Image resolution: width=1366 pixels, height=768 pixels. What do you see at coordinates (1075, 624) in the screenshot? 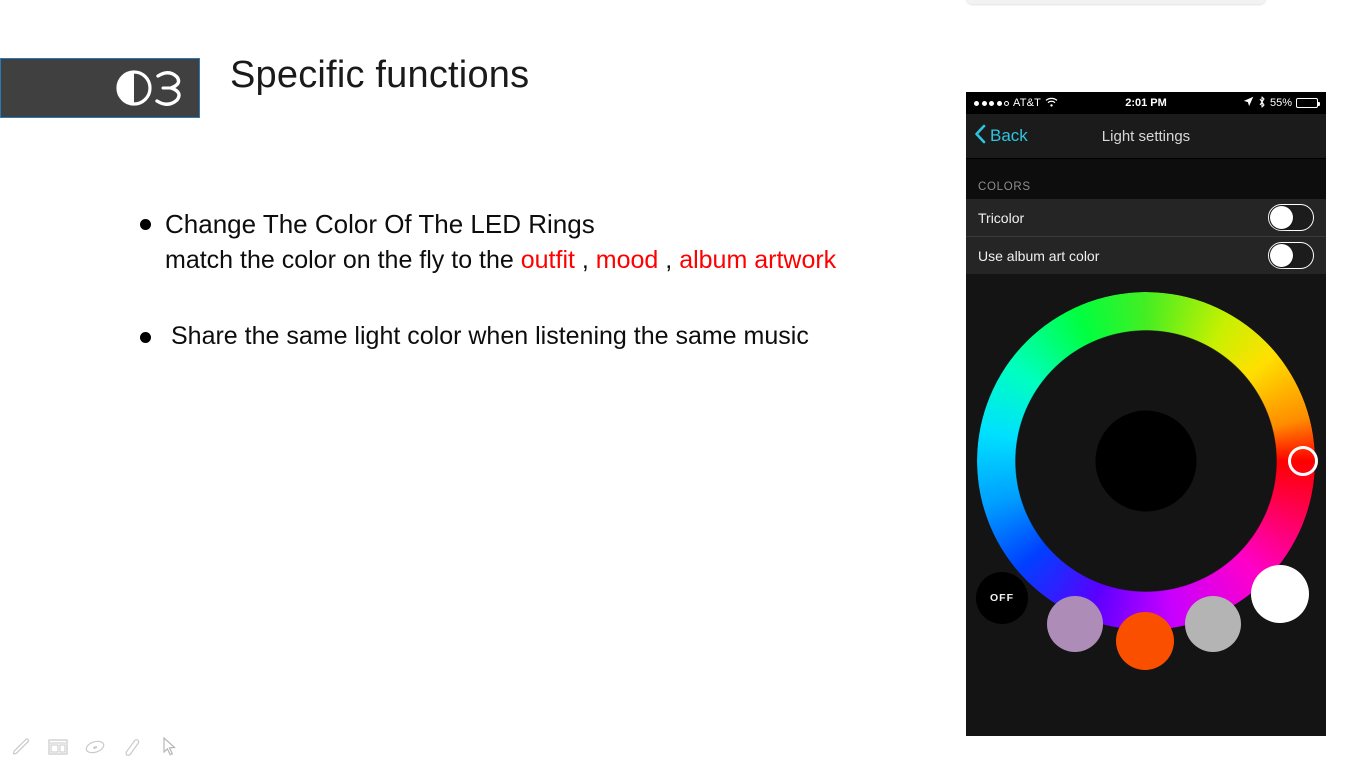
I see `preset-mauve` at bounding box center [1075, 624].